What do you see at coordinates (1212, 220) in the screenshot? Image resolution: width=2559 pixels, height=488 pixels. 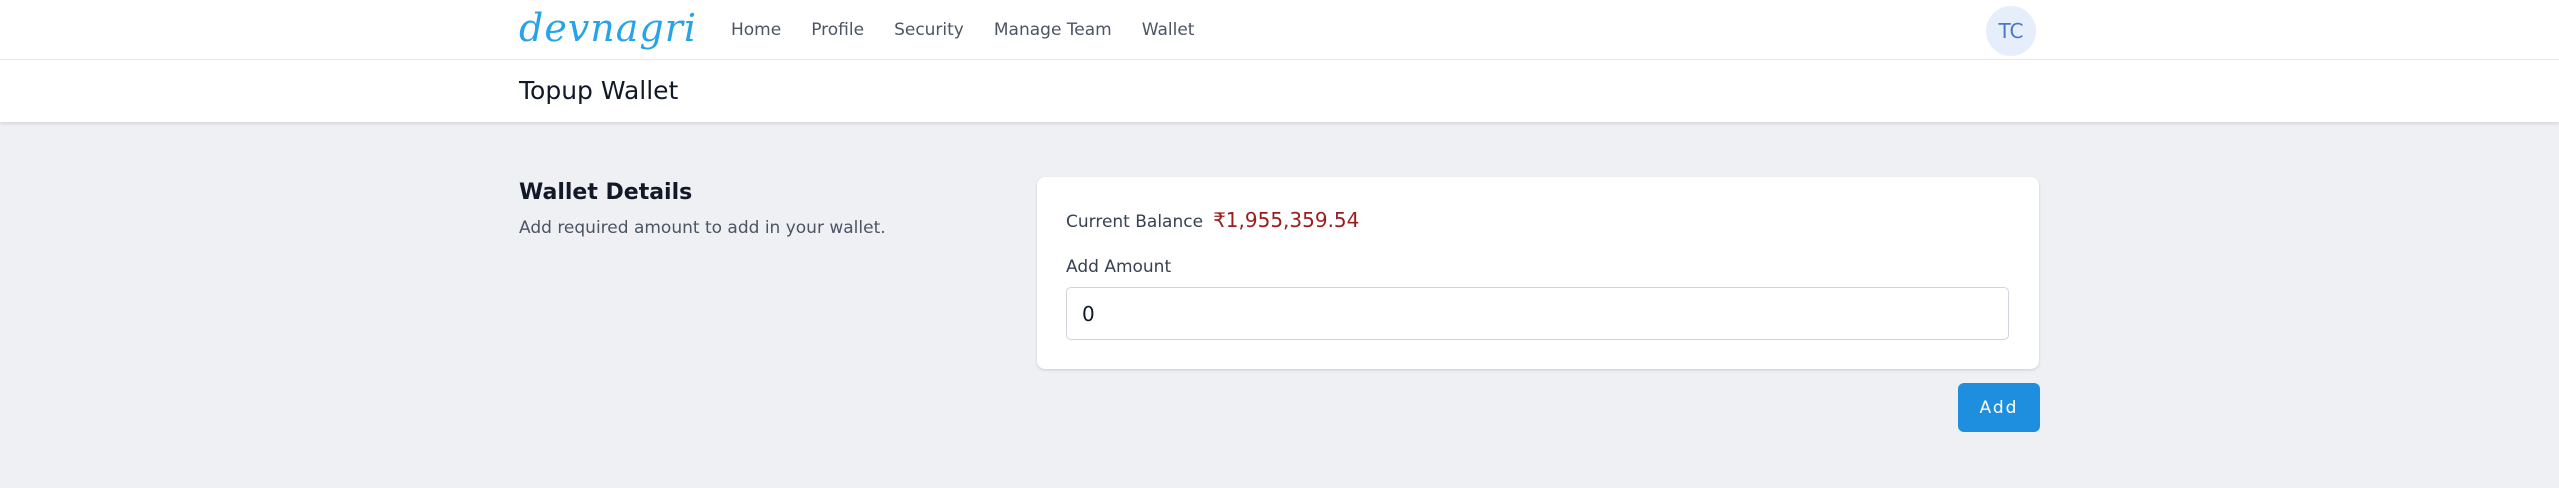 I see `balance-row: Current Balance ₹1,955,359.54` at bounding box center [1212, 220].